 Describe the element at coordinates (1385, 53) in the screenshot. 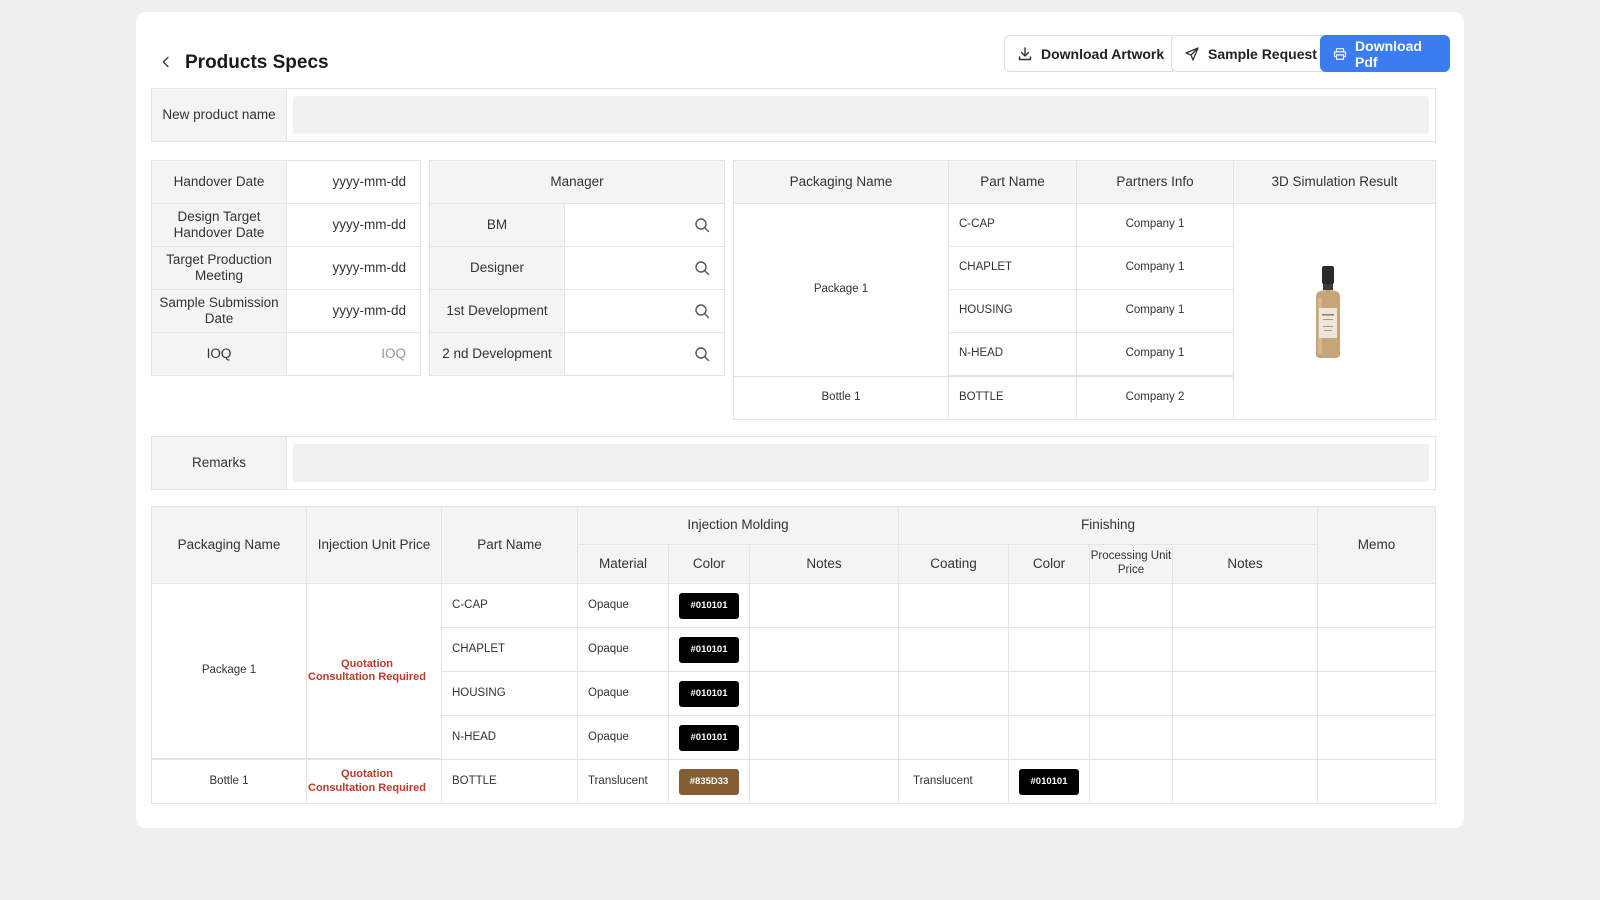

I see `download-pdf-button: Download Pdf` at that location.